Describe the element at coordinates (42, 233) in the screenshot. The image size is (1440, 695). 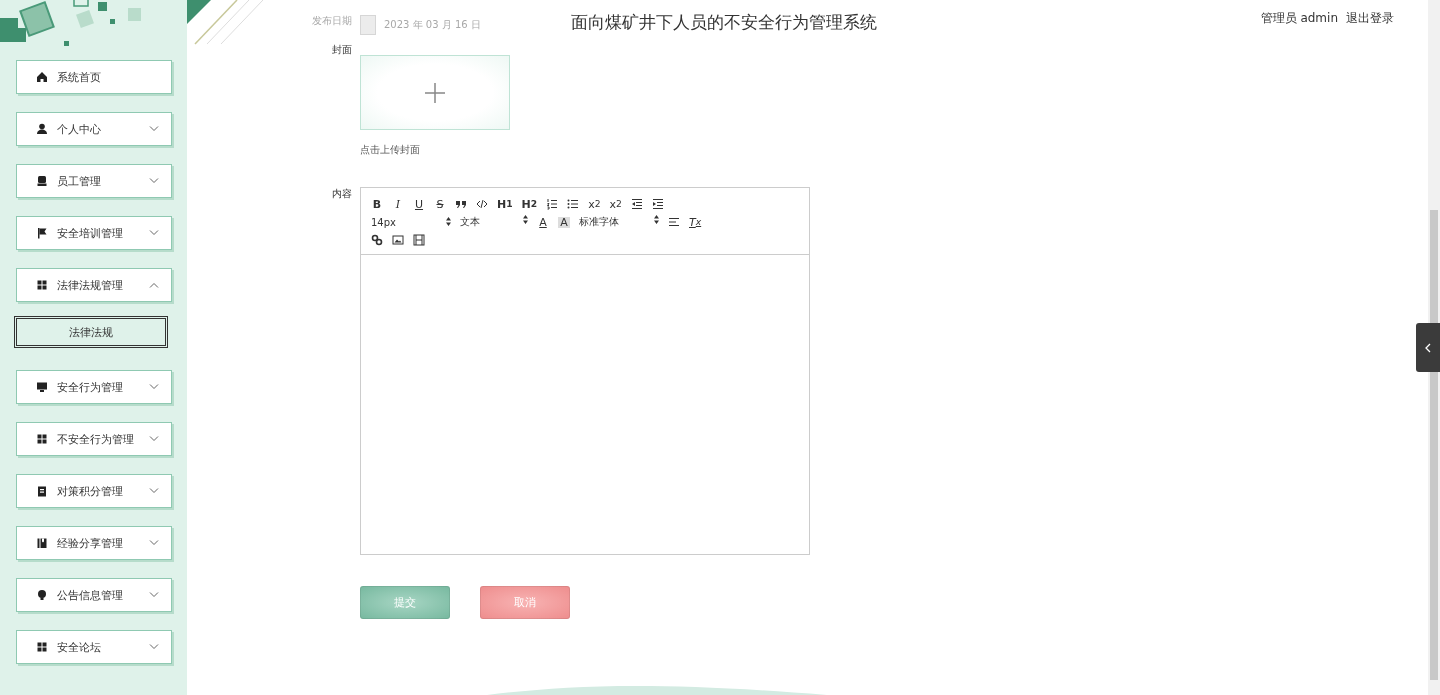
I see `flag-icon` at that location.